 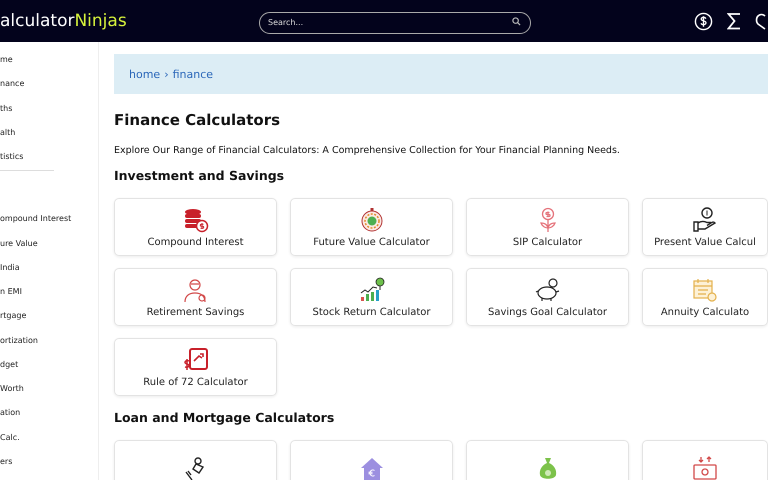 What do you see at coordinates (49, 298) in the screenshot?
I see `sidebar-link: n EMI` at bounding box center [49, 298].